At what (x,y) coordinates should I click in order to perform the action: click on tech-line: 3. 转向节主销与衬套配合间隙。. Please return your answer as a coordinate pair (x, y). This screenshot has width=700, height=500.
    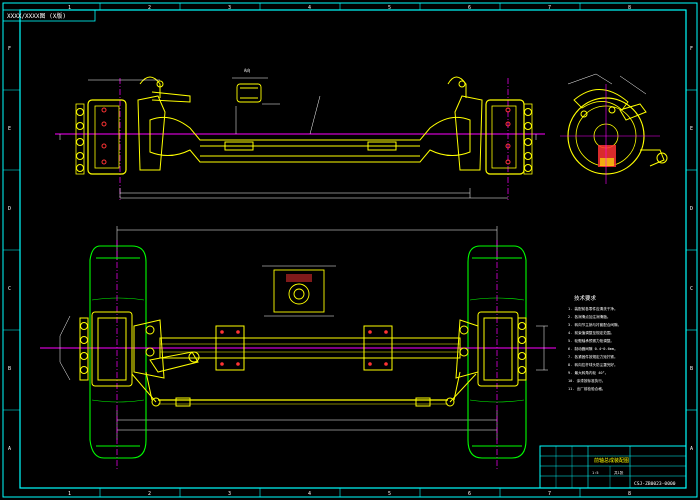
    Looking at the image, I should click on (594, 324).